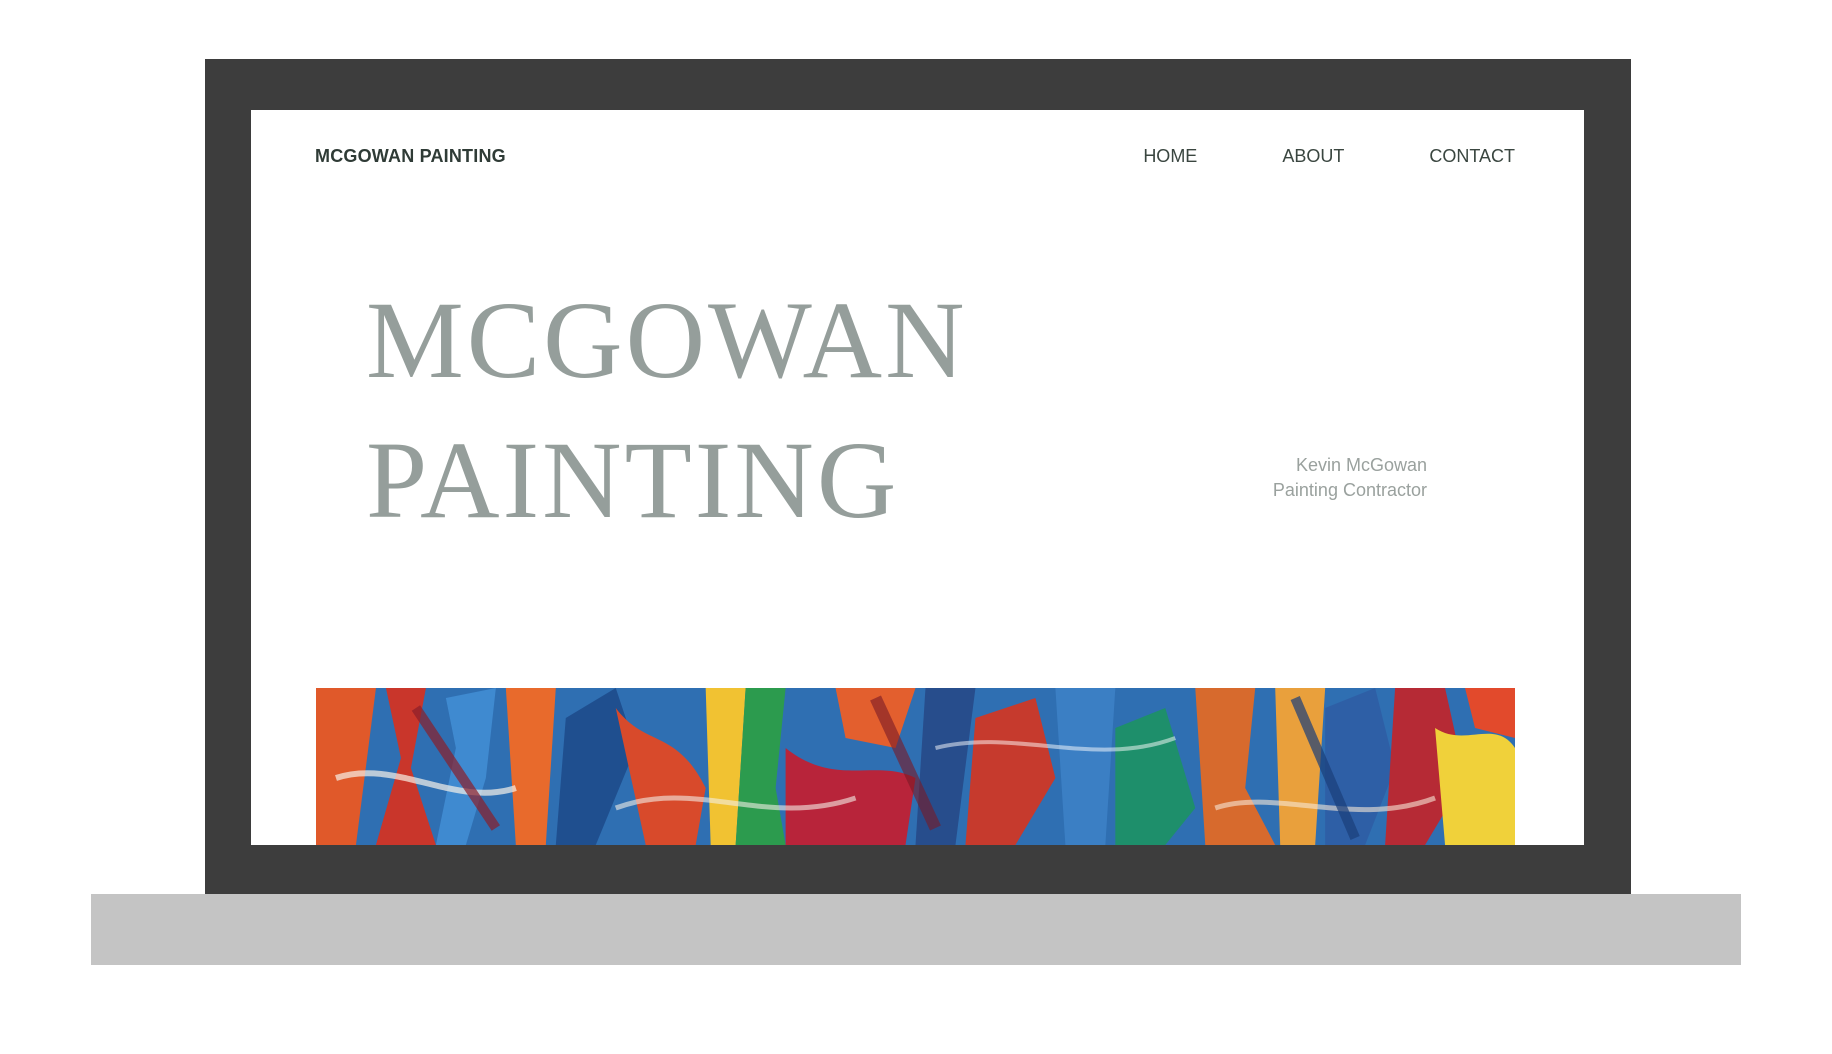 This screenshot has width=1832, height=1054. Describe the element at coordinates (667, 410) in the screenshot. I see `hero-title: MCGOWAN PAINTING` at that location.